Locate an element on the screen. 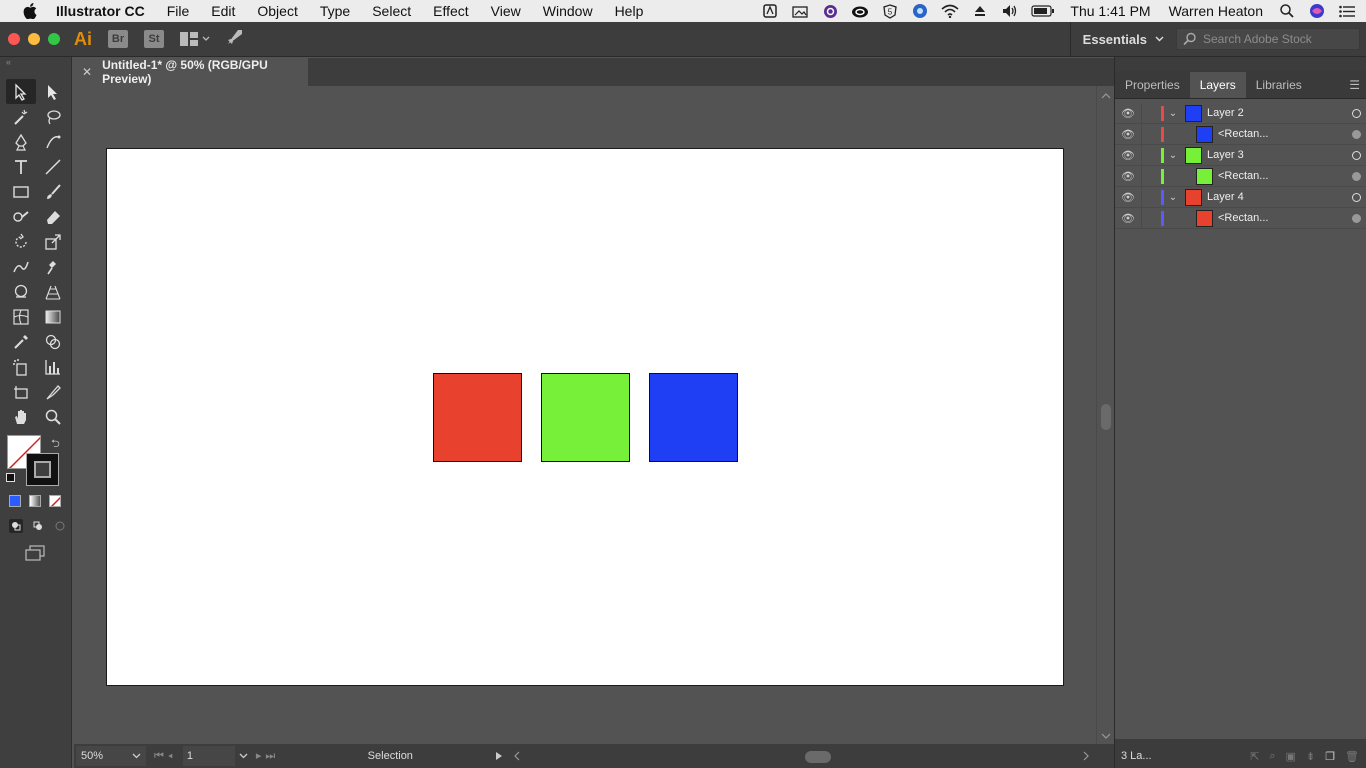 The width and height of the screenshot is (1366, 768). red-rectangle is located at coordinates (477, 417).